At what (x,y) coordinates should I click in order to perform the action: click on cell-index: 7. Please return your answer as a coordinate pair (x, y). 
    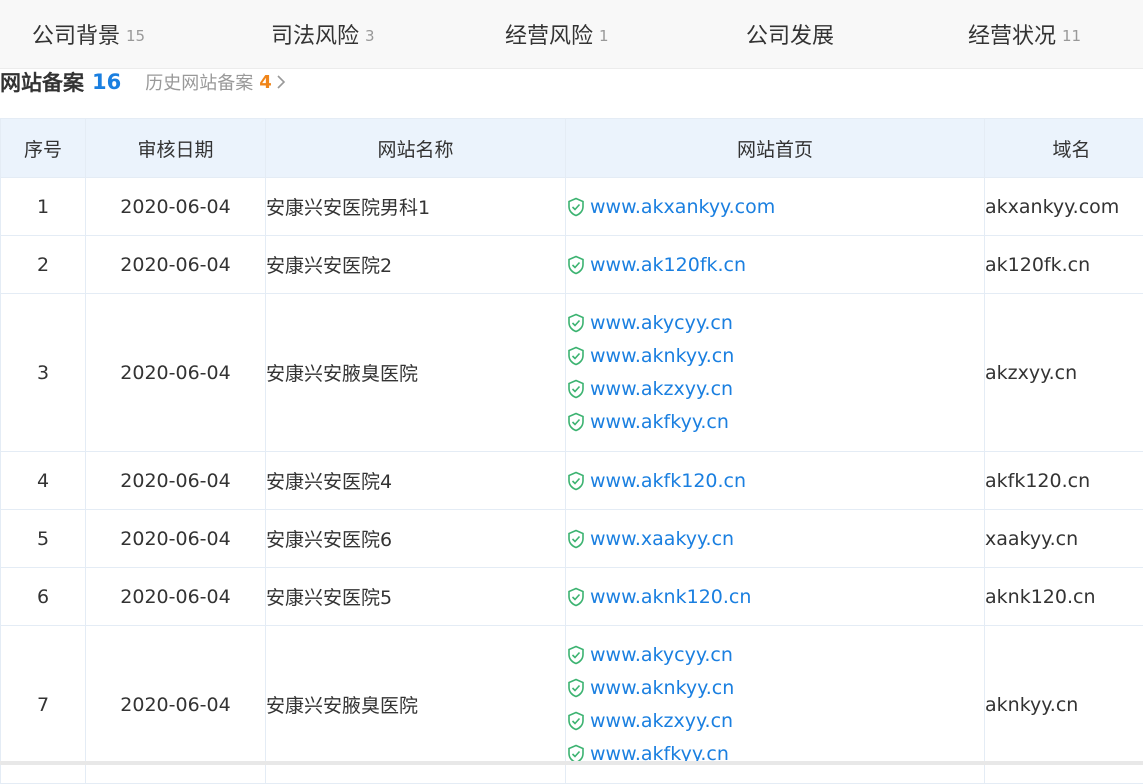
    Looking at the image, I should click on (43, 705).